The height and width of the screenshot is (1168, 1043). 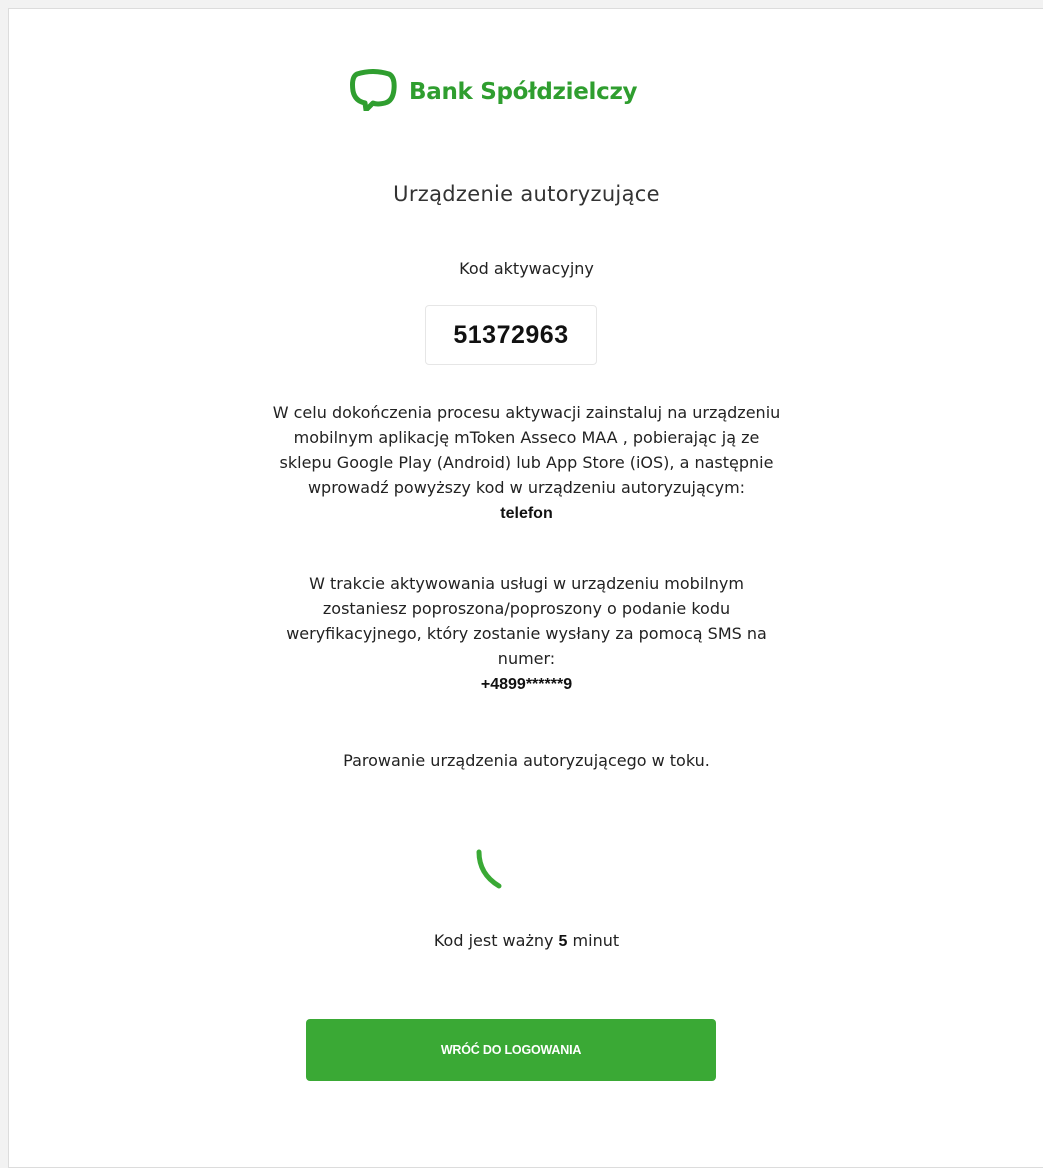 I want to click on validity-prefix: Kod jest ważny, so click(x=493, y=940).